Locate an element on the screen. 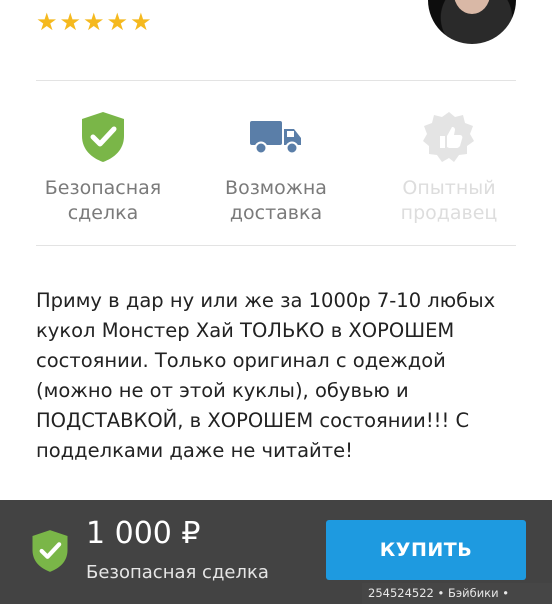  rating-stars: ★ ★ ★ ★ ★ is located at coordinates (94, 22).